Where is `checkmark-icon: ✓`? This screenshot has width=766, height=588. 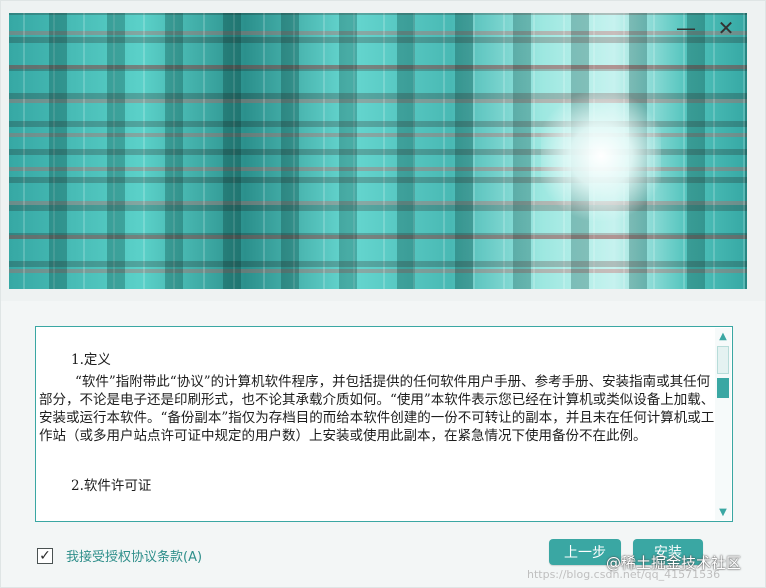 checkmark-icon: ✓ is located at coordinates (45, 555).